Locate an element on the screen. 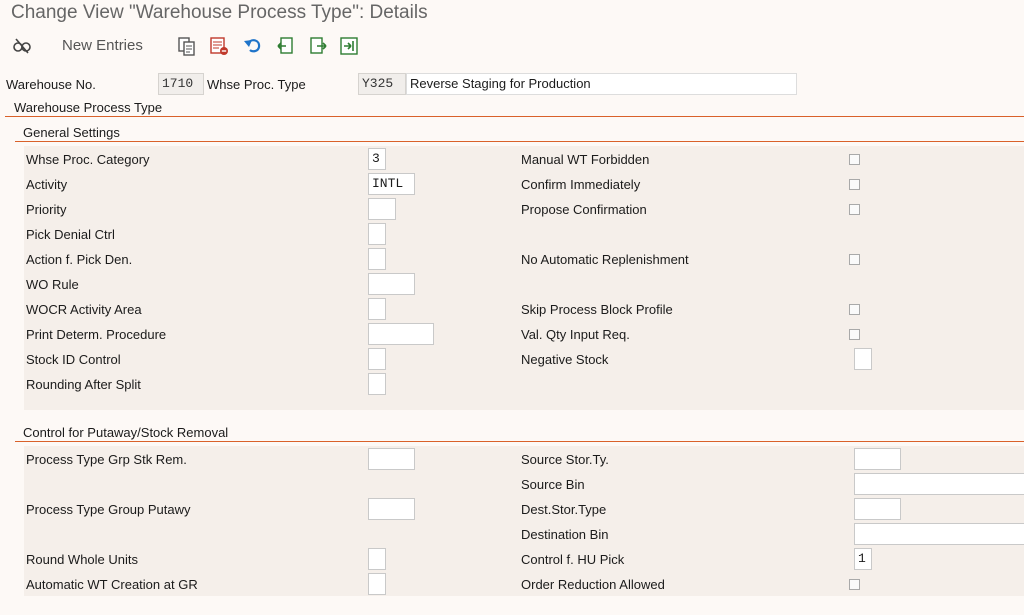 The width and height of the screenshot is (1024, 615). putaway-removal-title: Control for Putaway/Stock Removal is located at coordinates (126, 432).